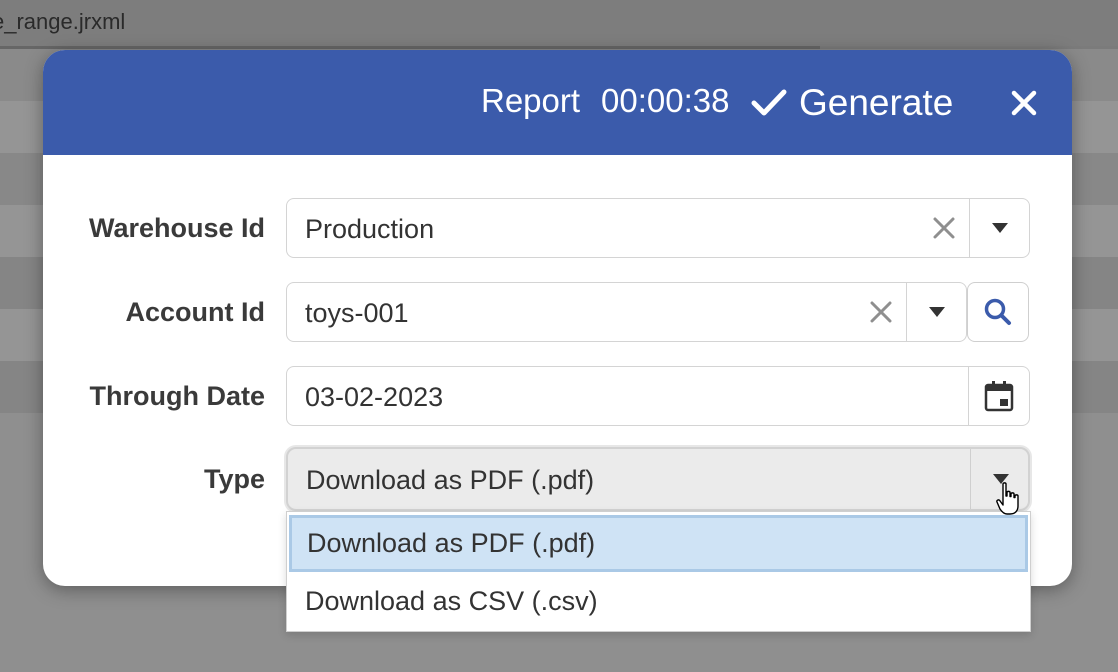 The width and height of the screenshot is (1118, 672). I want to click on generate-label: Generate, so click(876, 102).